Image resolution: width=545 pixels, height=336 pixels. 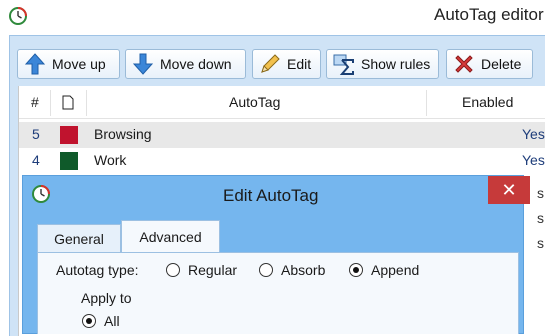 What do you see at coordinates (254, 102) in the screenshot?
I see `column-autotag: AutoTag` at bounding box center [254, 102].